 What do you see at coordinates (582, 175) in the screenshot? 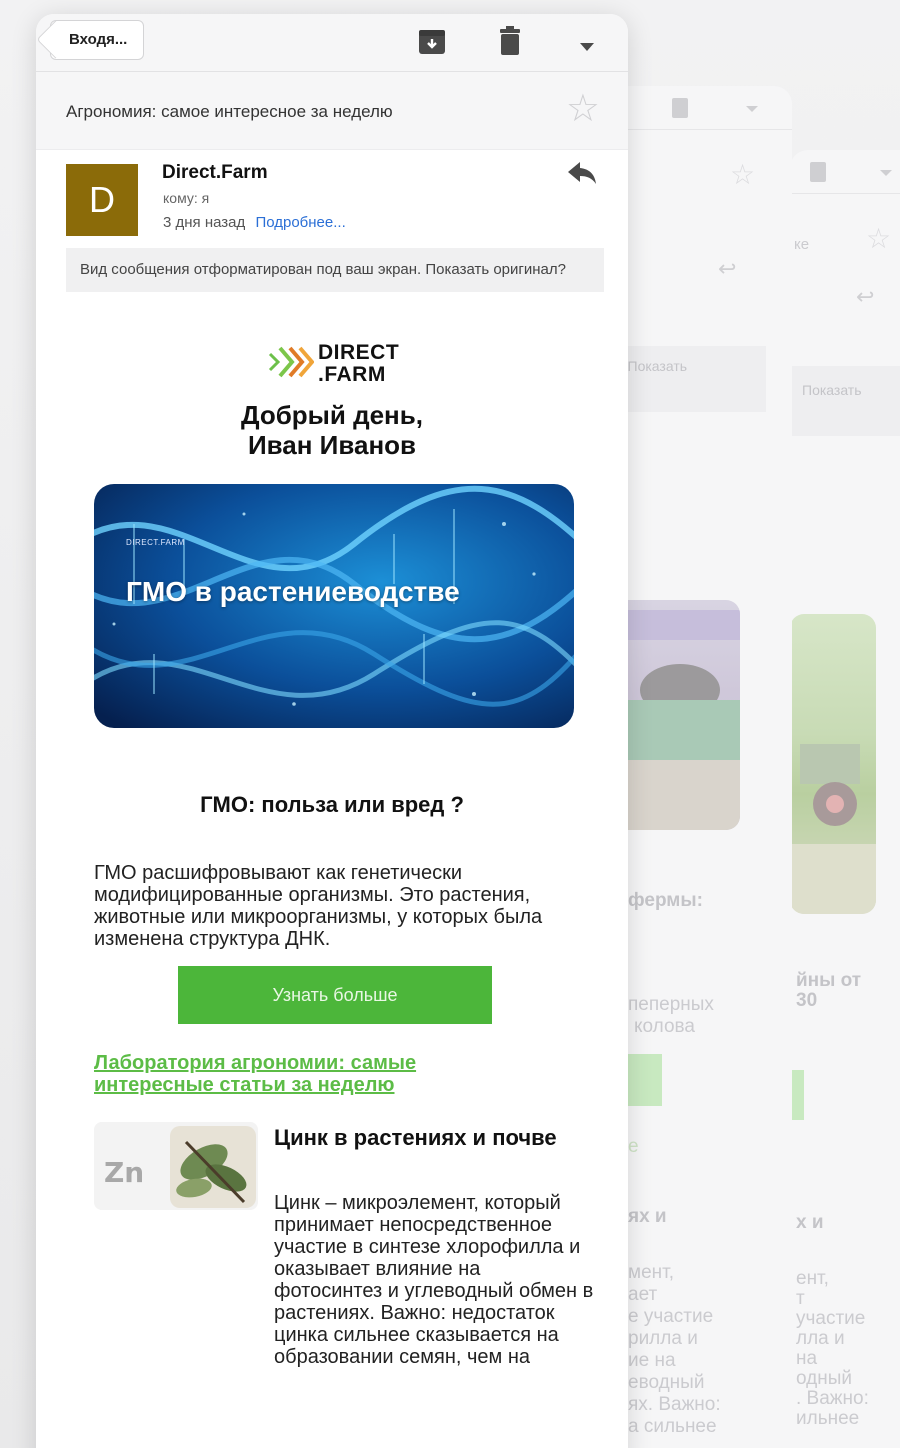
I see `reply-icon` at bounding box center [582, 175].